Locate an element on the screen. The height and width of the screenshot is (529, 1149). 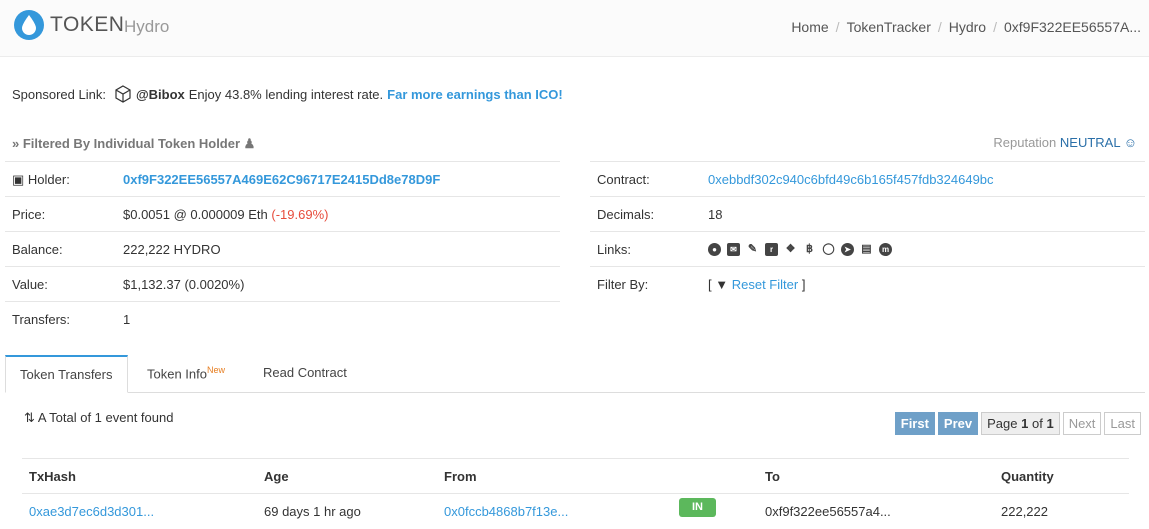
event-total-text: A Total of 1 event found is located at coordinates (105, 417).